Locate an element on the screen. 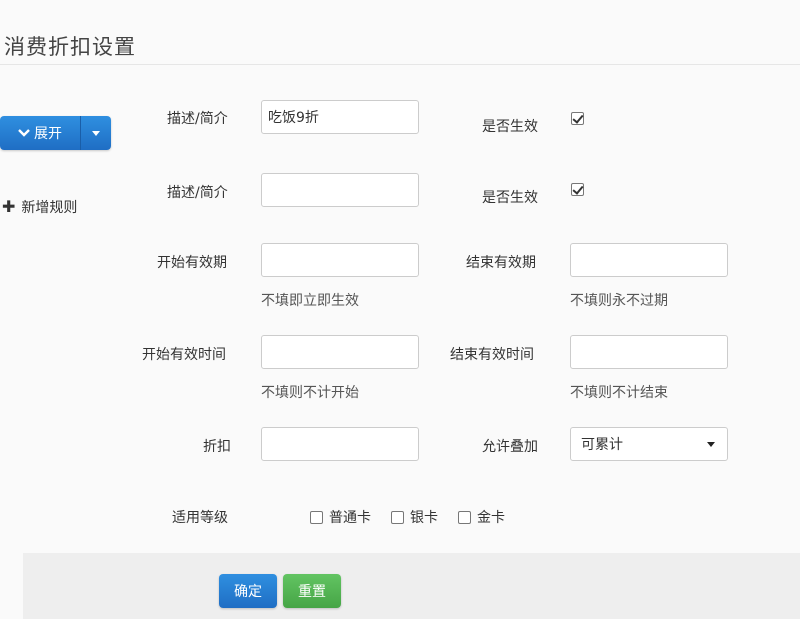 Image resolution: width=800 pixels, height=619 pixels. stack-select-value: 可累计 is located at coordinates (602, 445).